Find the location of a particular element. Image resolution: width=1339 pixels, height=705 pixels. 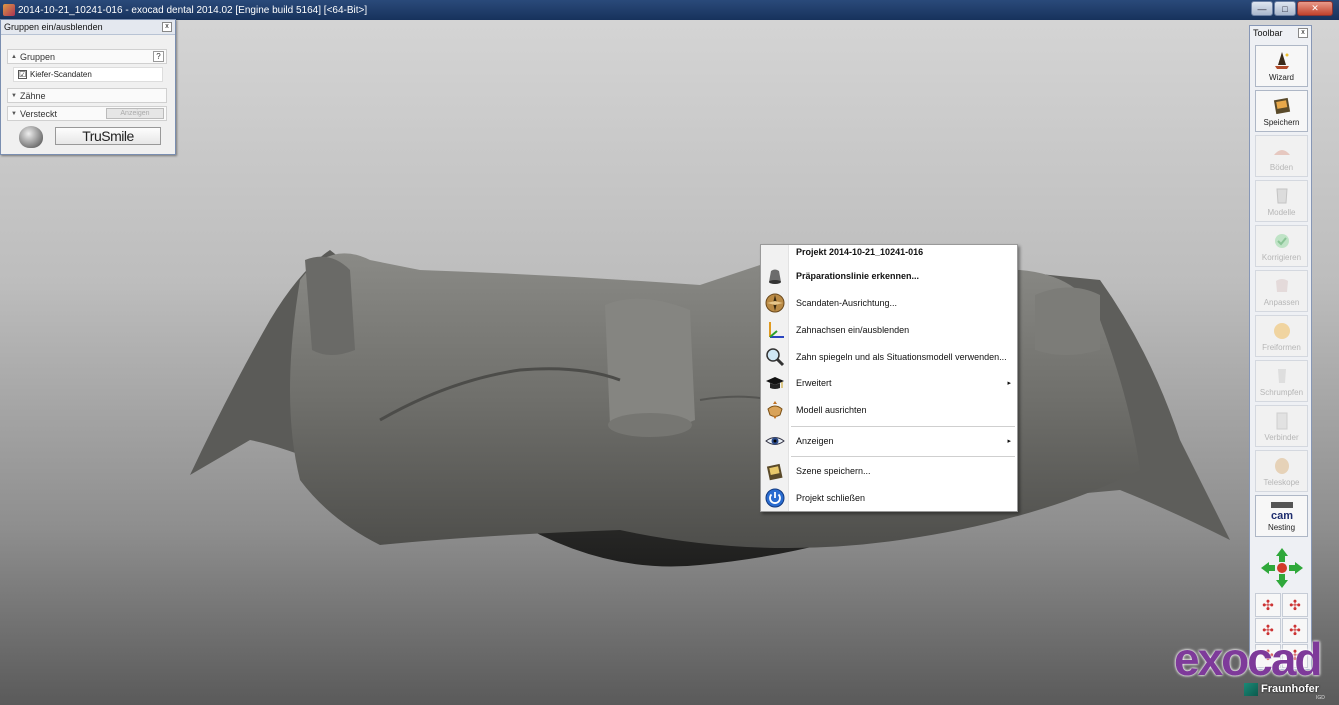

app-icon is located at coordinates (9, 10).